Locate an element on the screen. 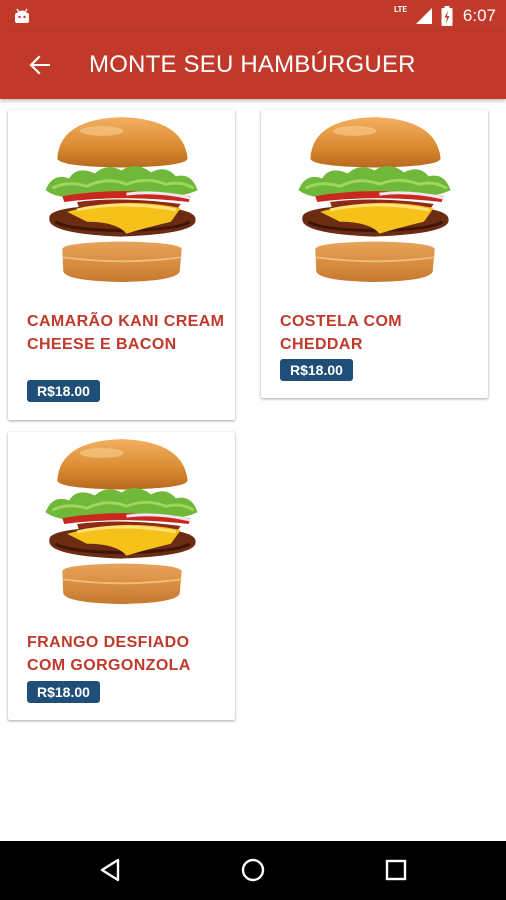  product-name: FRANGO DESFIADO COM GORGONZOLA is located at coordinates (109, 654).